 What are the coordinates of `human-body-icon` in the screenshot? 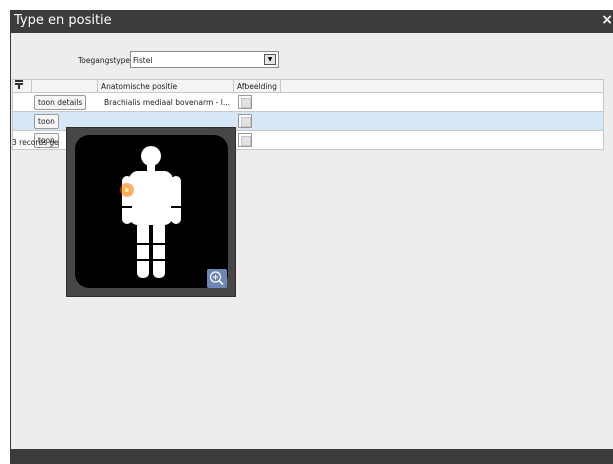 It's located at (150, 212).